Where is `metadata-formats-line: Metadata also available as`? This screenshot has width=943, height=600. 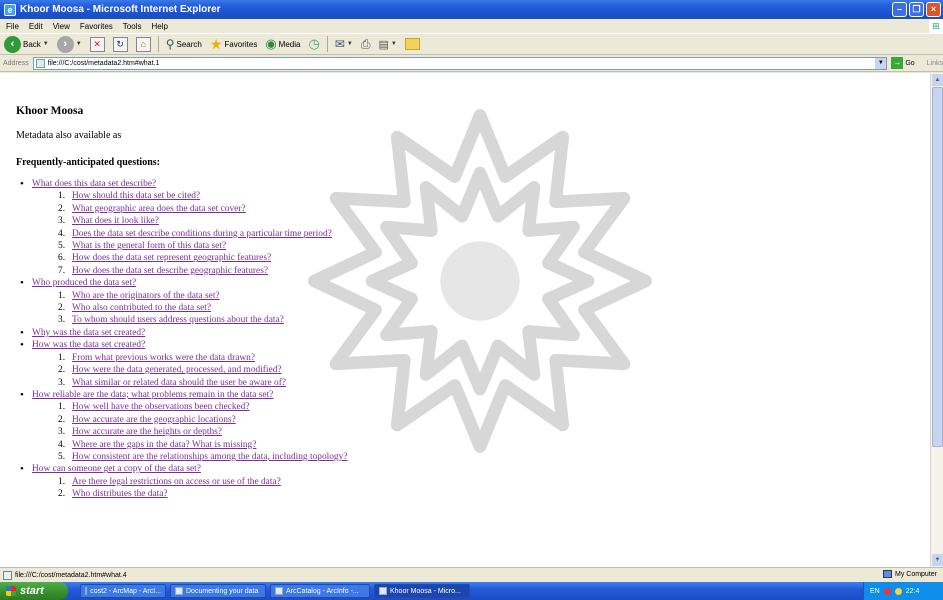 metadata-formats-line: Metadata also available as is located at coordinates (69, 135).